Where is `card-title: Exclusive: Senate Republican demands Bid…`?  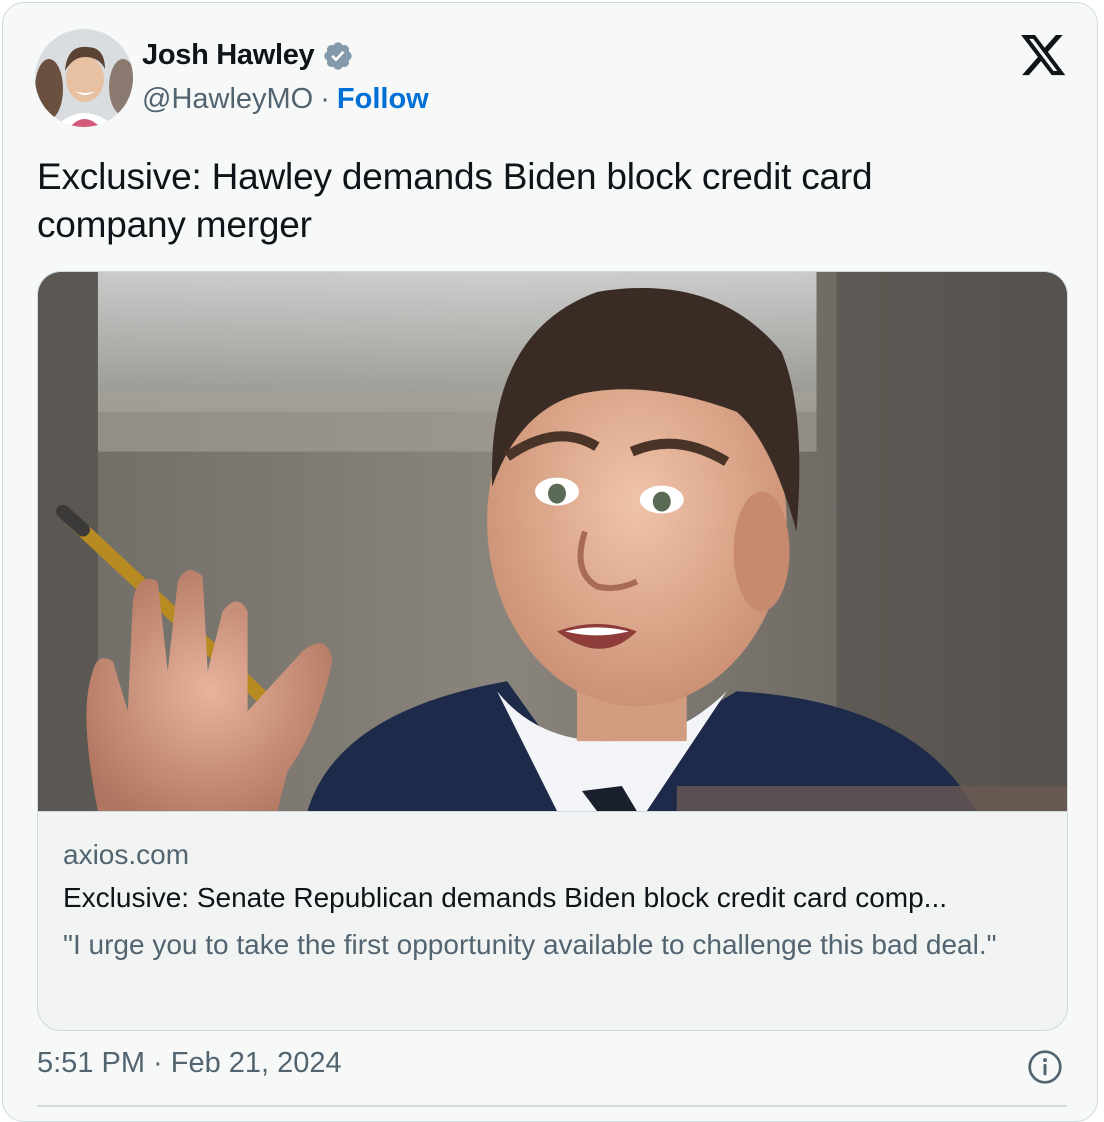 card-title: Exclusive: Senate Republican demands Bid… is located at coordinates (505, 897).